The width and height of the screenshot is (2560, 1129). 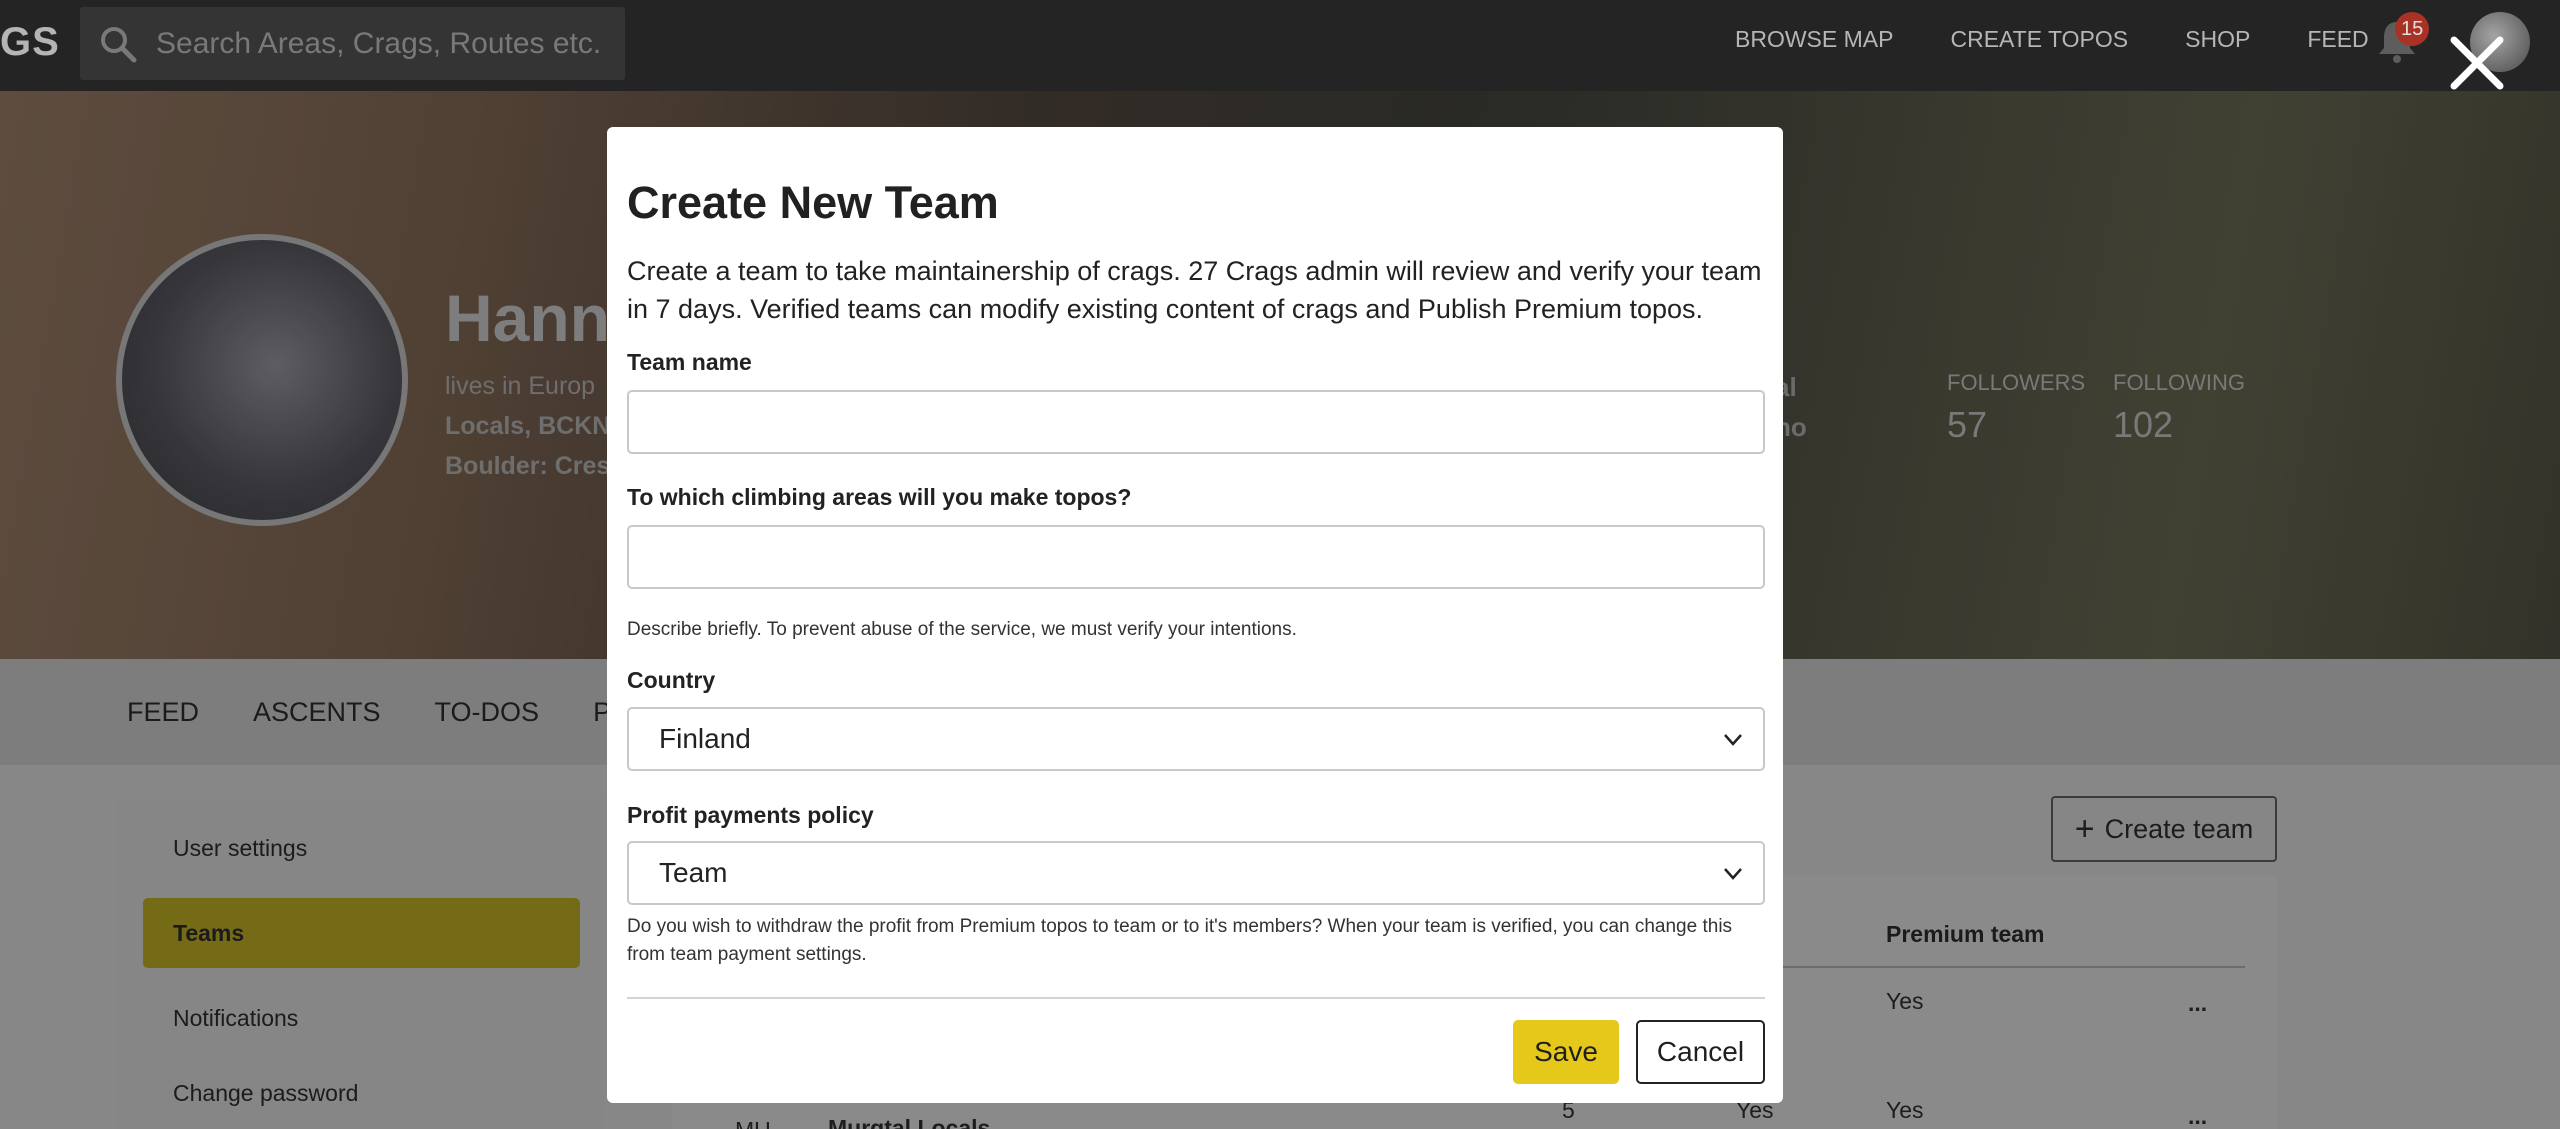 What do you see at coordinates (1196, 557) in the screenshot?
I see `climbing-areas-input` at bounding box center [1196, 557].